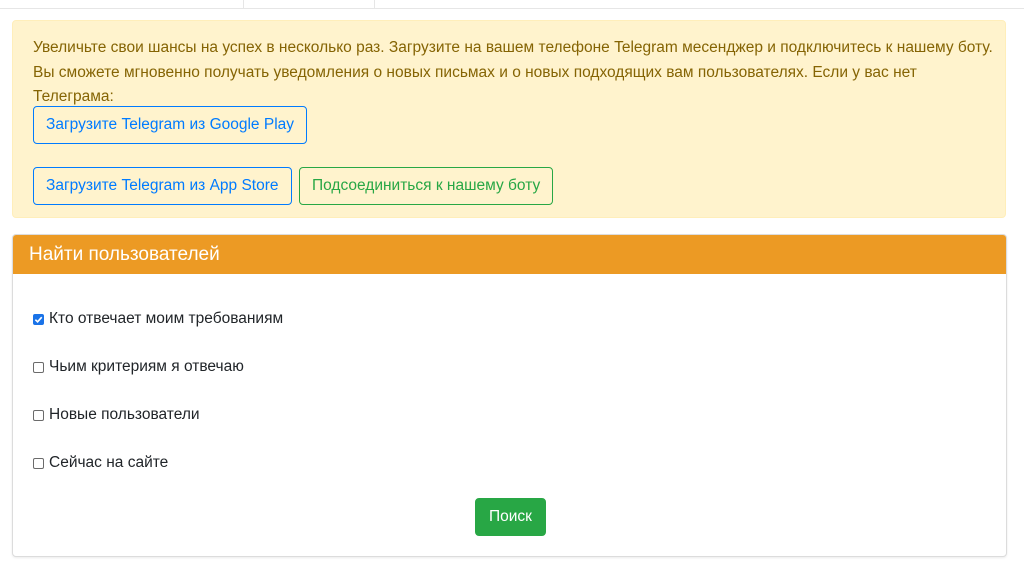  What do you see at coordinates (166, 318) in the screenshot?
I see `option-label: Кто отвечает моим требованиям` at bounding box center [166, 318].